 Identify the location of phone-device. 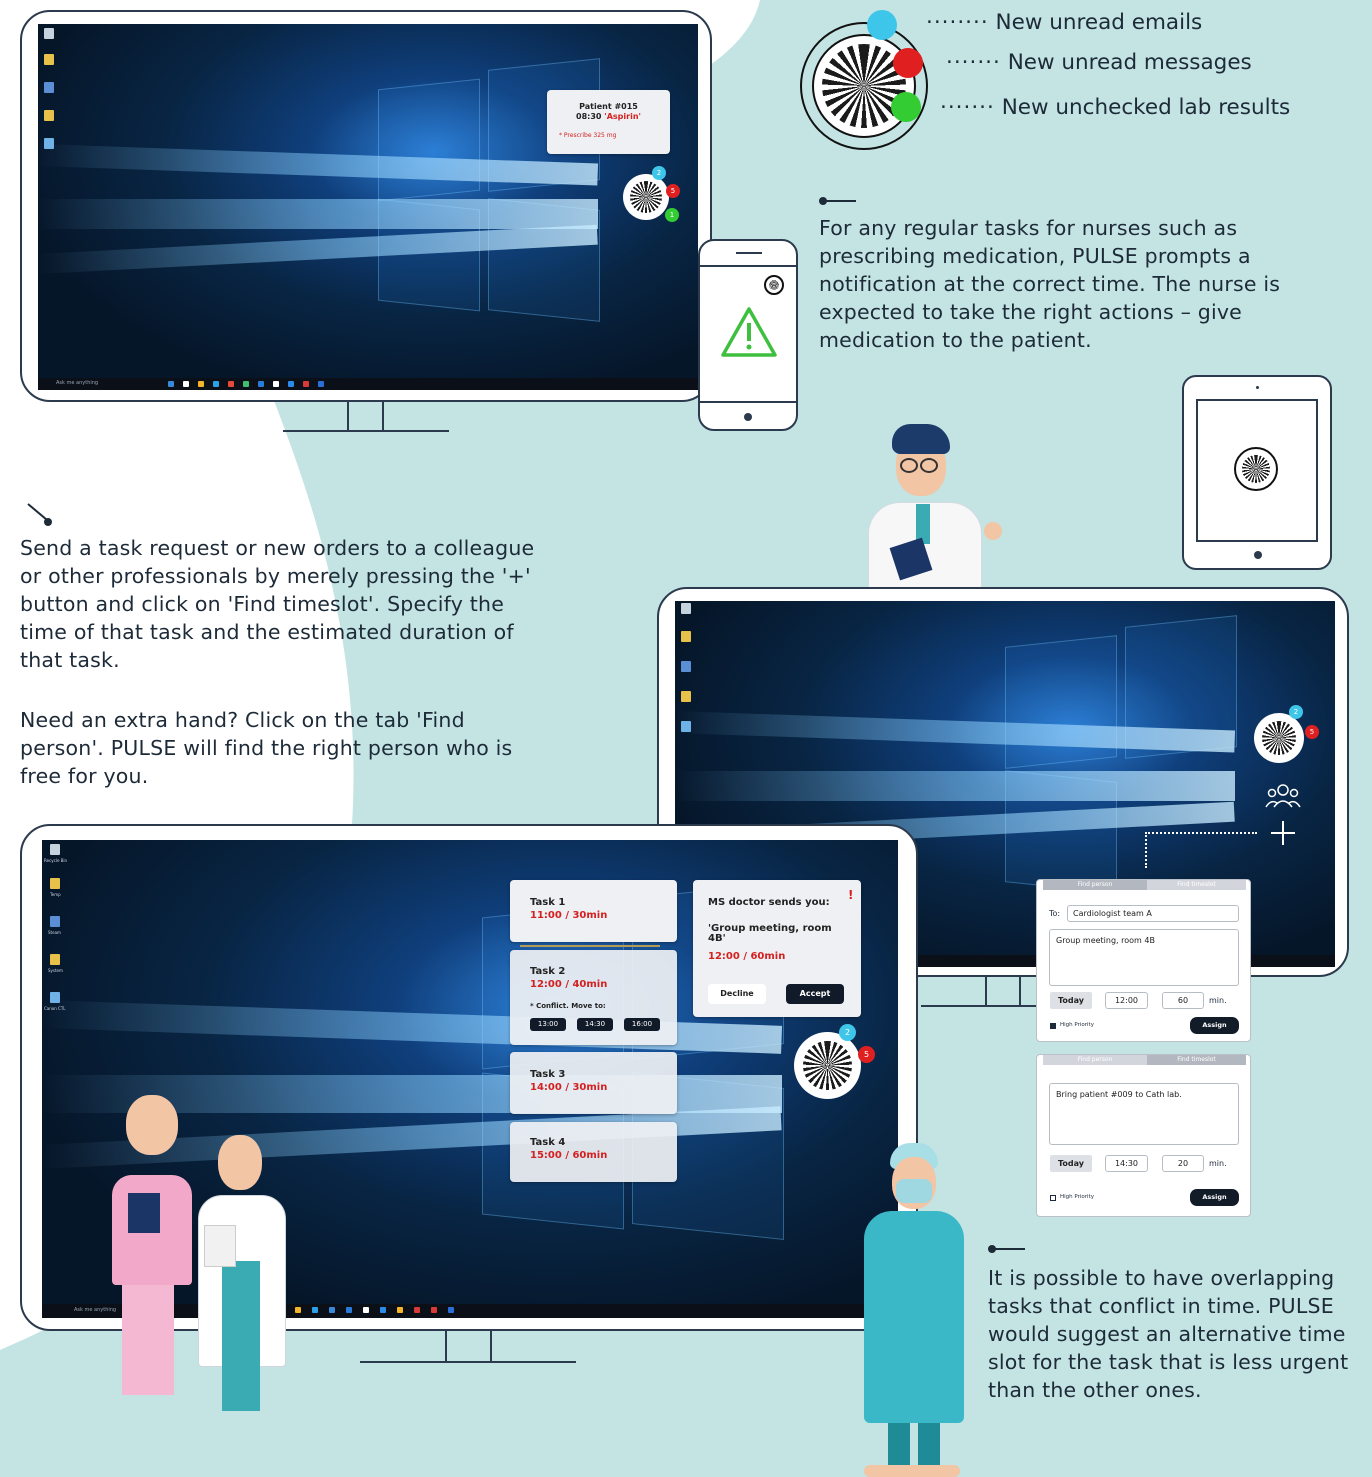
(748, 335).